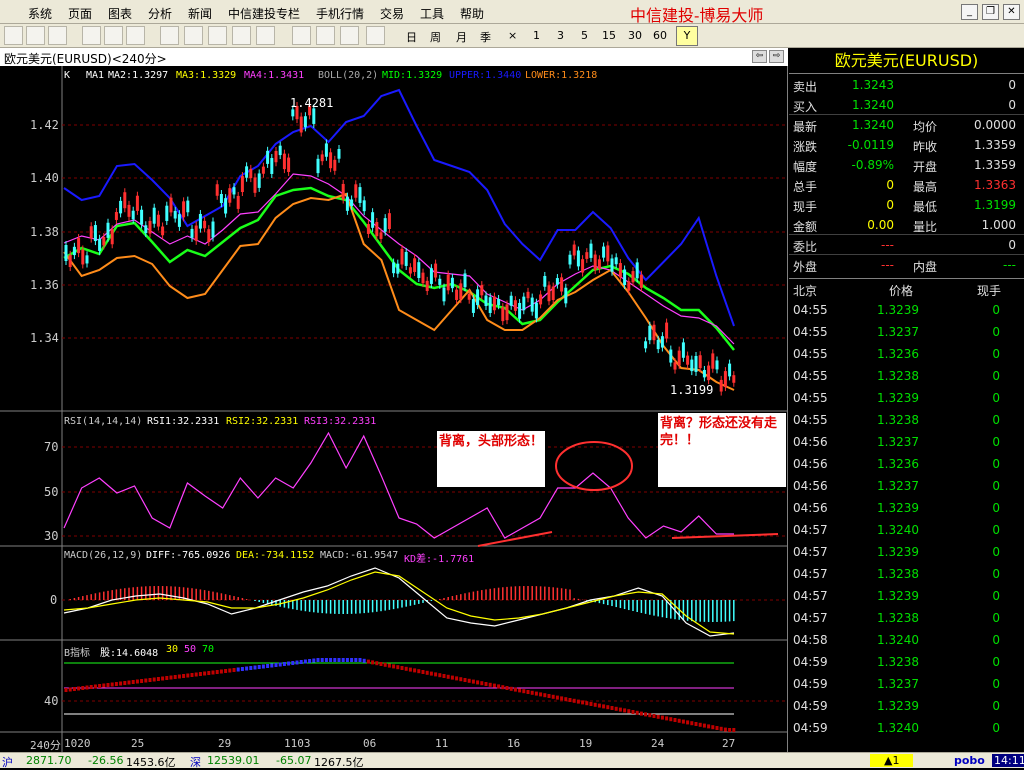 Image resolution: width=1024 pixels, height=770 pixels. What do you see at coordinates (35, 35) in the screenshot?
I see `line-chart-icon` at bounding box center [35, 35].